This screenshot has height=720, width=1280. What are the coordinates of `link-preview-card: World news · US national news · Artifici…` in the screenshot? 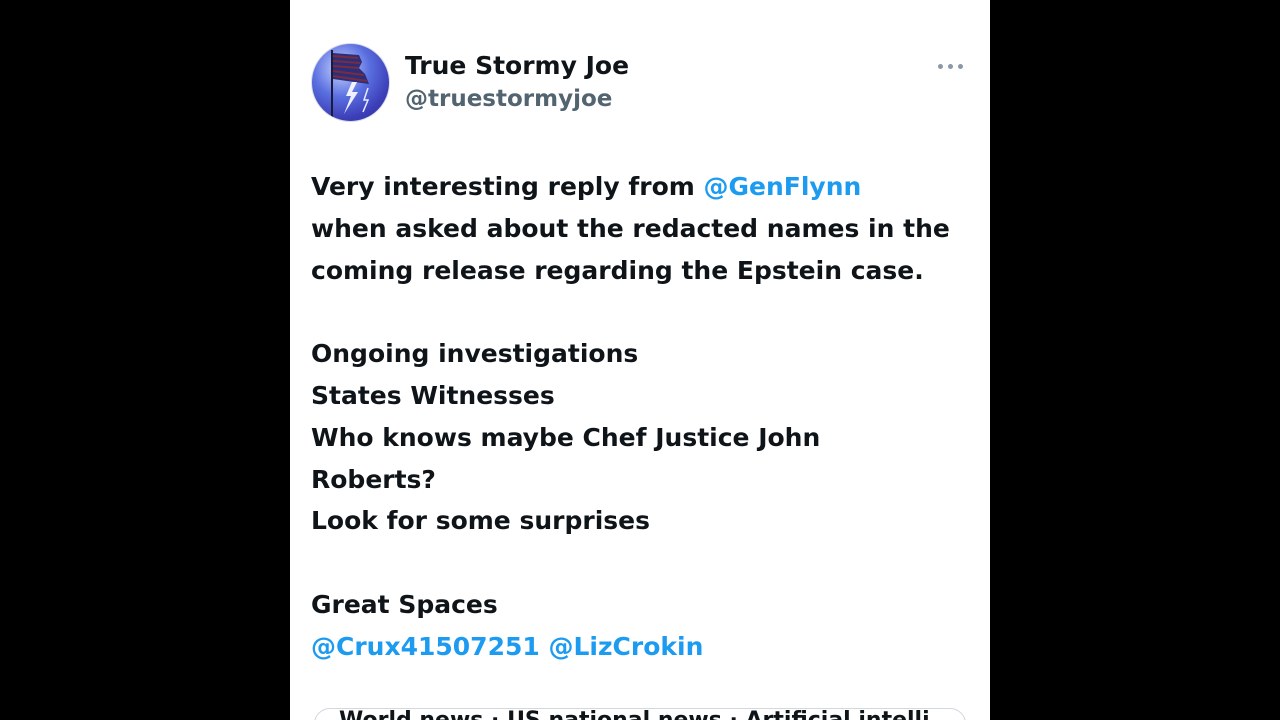 It's located at (640, 714).